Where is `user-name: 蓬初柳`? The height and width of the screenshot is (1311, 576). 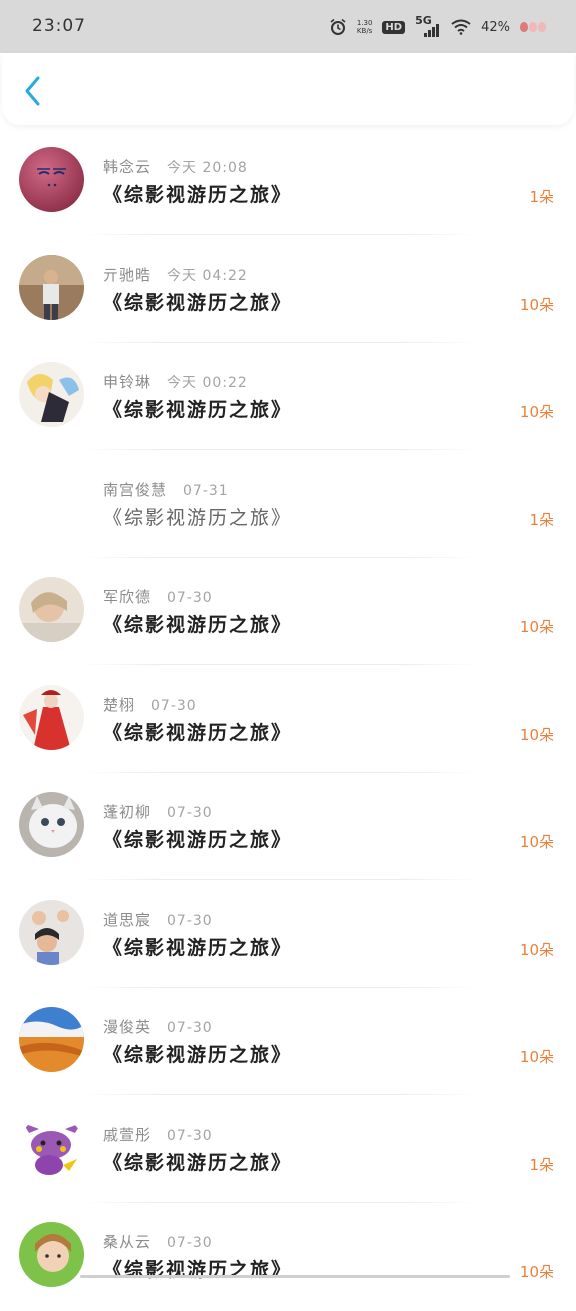 user-name: 蓬初柳 is located at coordinates (127, 812).